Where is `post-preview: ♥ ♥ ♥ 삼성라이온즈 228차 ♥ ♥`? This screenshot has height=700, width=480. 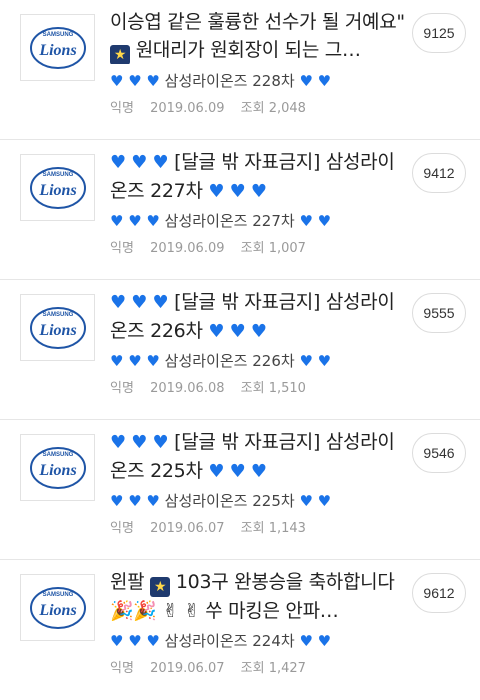
post-preview: ♥ ♥ ♥ 삼성라이온즈 228차 ♥ ♥ is located at coordinates (221, 81).